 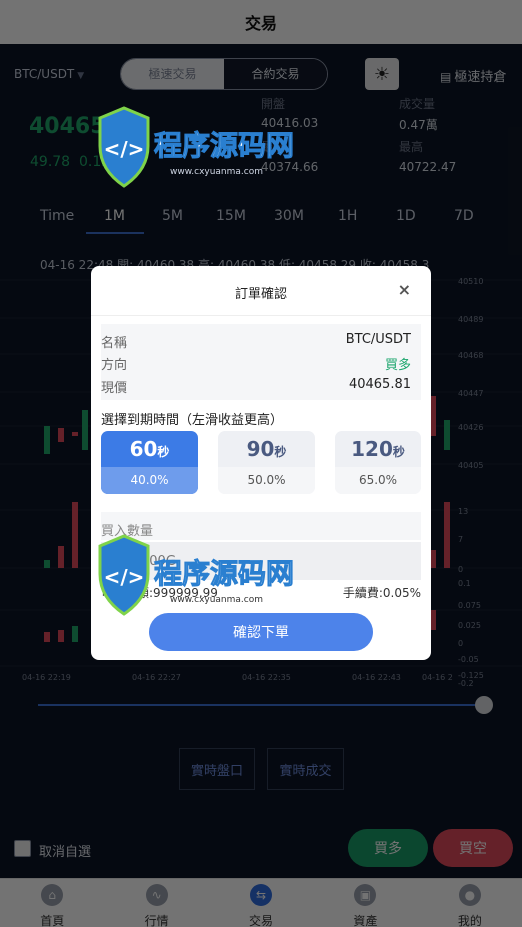 I want to click on pair-selector: BTC/USDT ▼, so click(x=49, y=74).